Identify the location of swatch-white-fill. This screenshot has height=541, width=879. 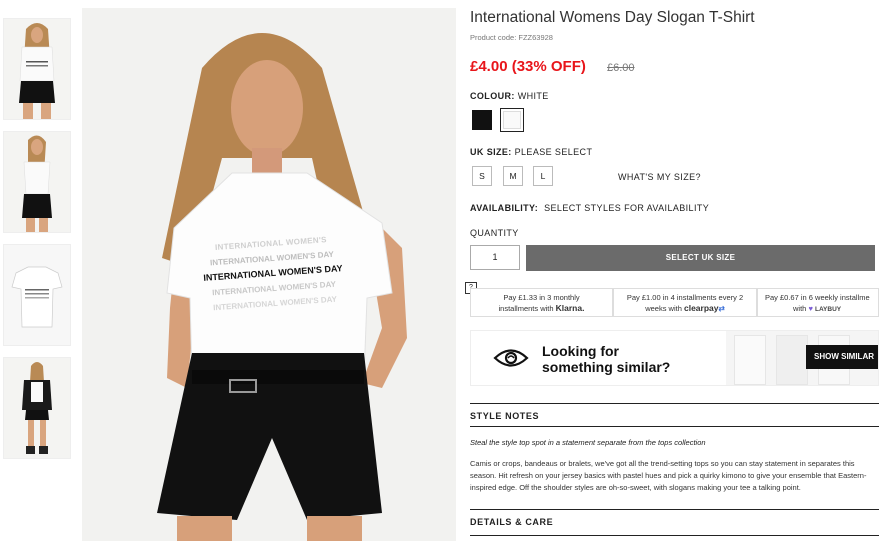
(512, 120).